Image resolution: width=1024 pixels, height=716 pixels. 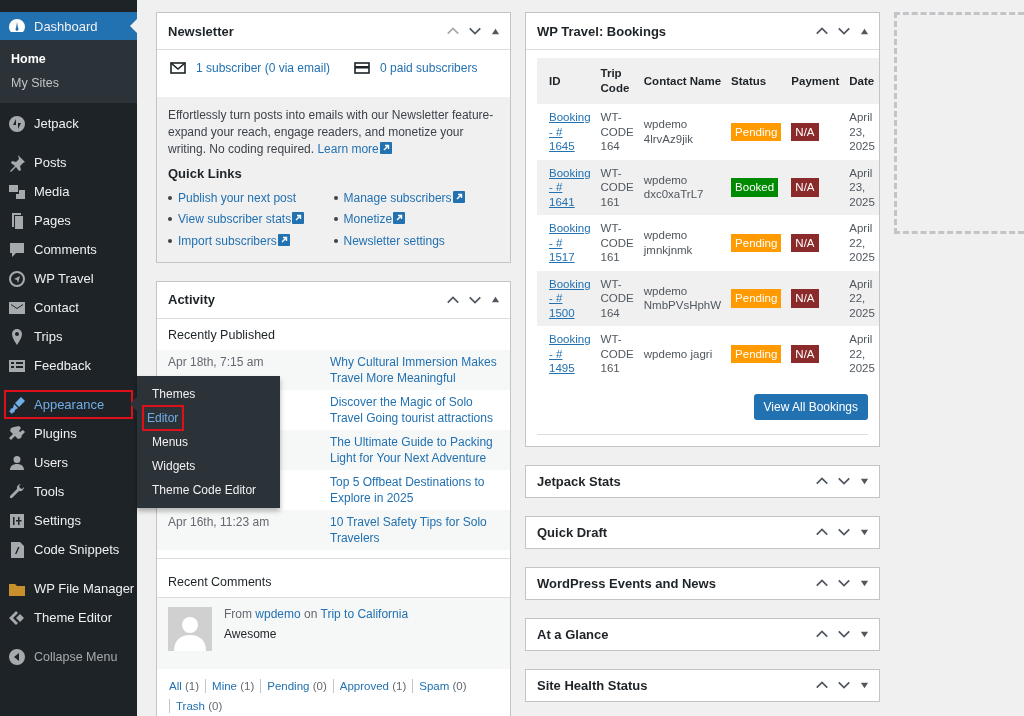 I want to click on flyout-menu-item: Menus, so click(x=170, y=442).